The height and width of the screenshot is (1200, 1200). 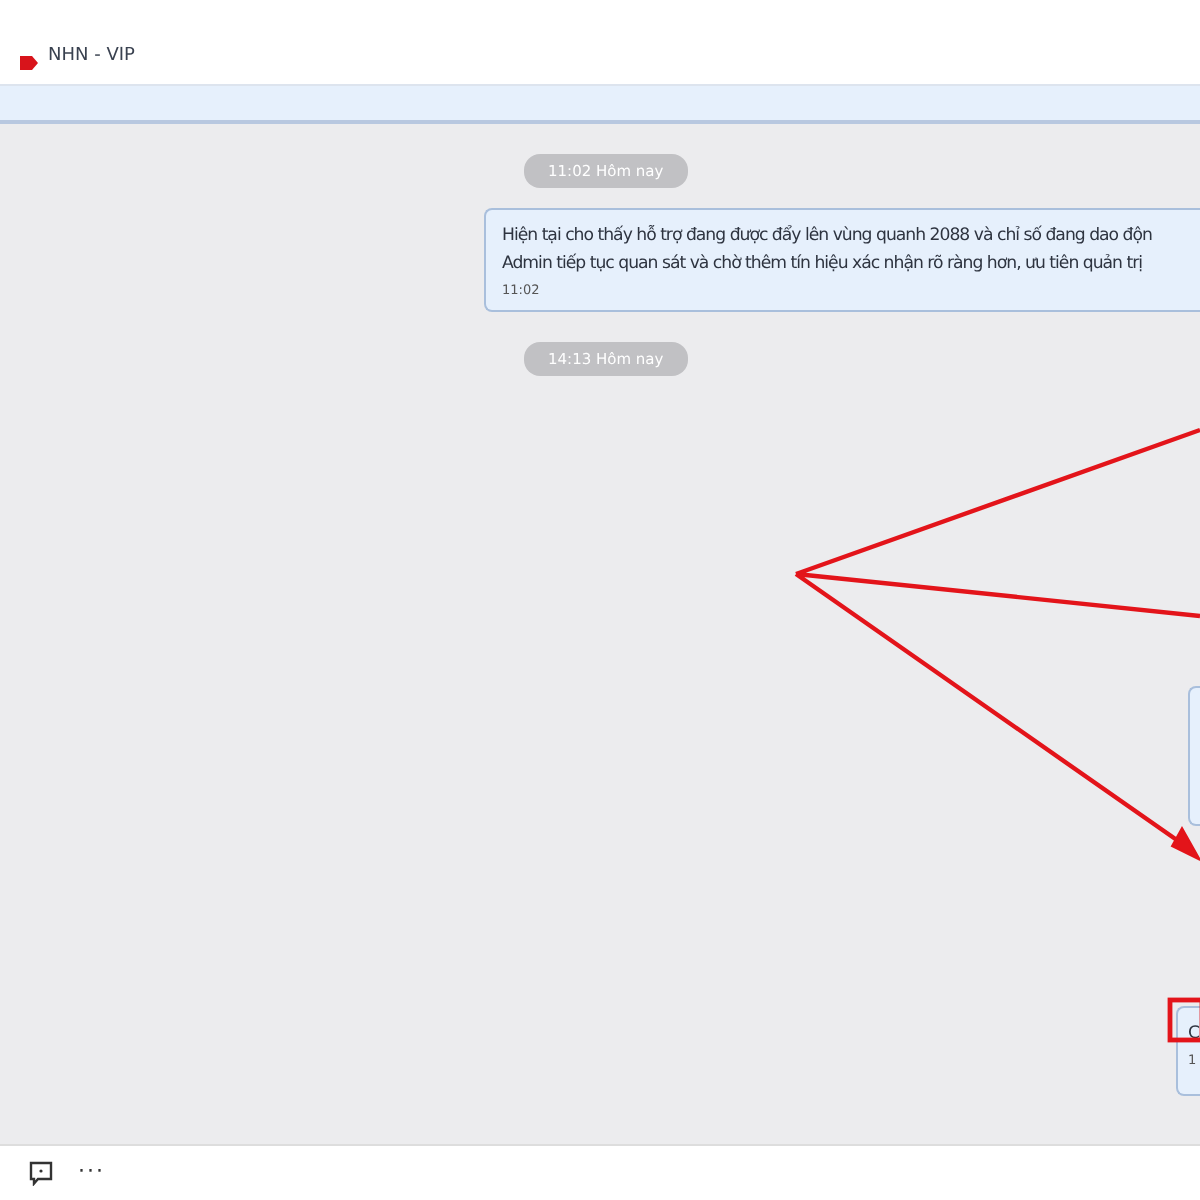 I want to click on message-bubble, so click(x=1194, y=755).